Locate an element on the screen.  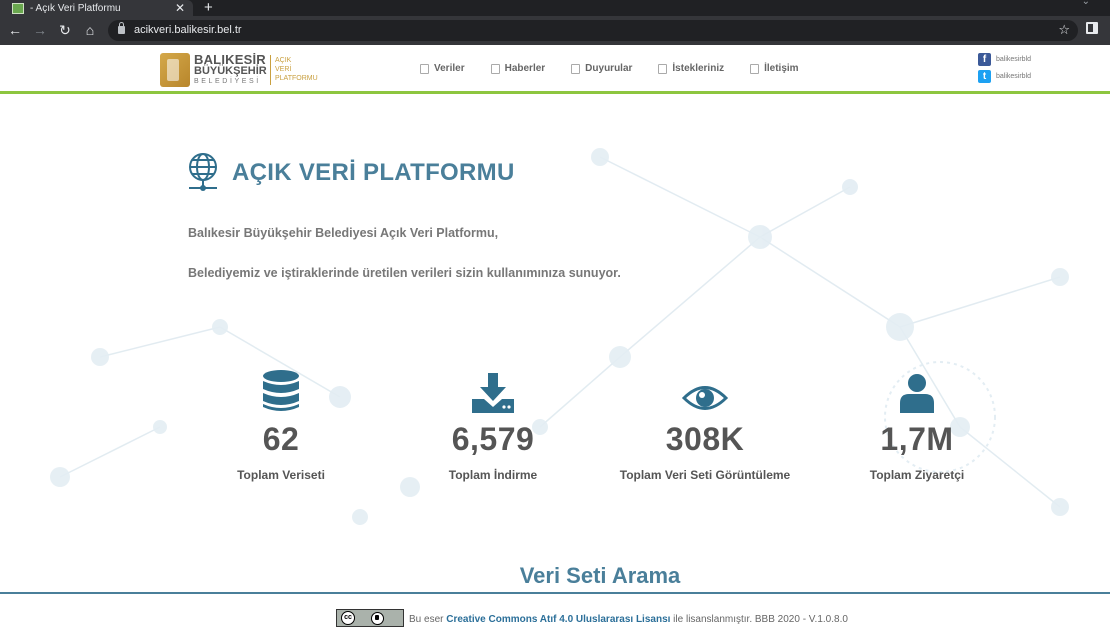
stat-views: 308K Toplam Veri Seti Görüntüleme is located at coordinates (705, 424).